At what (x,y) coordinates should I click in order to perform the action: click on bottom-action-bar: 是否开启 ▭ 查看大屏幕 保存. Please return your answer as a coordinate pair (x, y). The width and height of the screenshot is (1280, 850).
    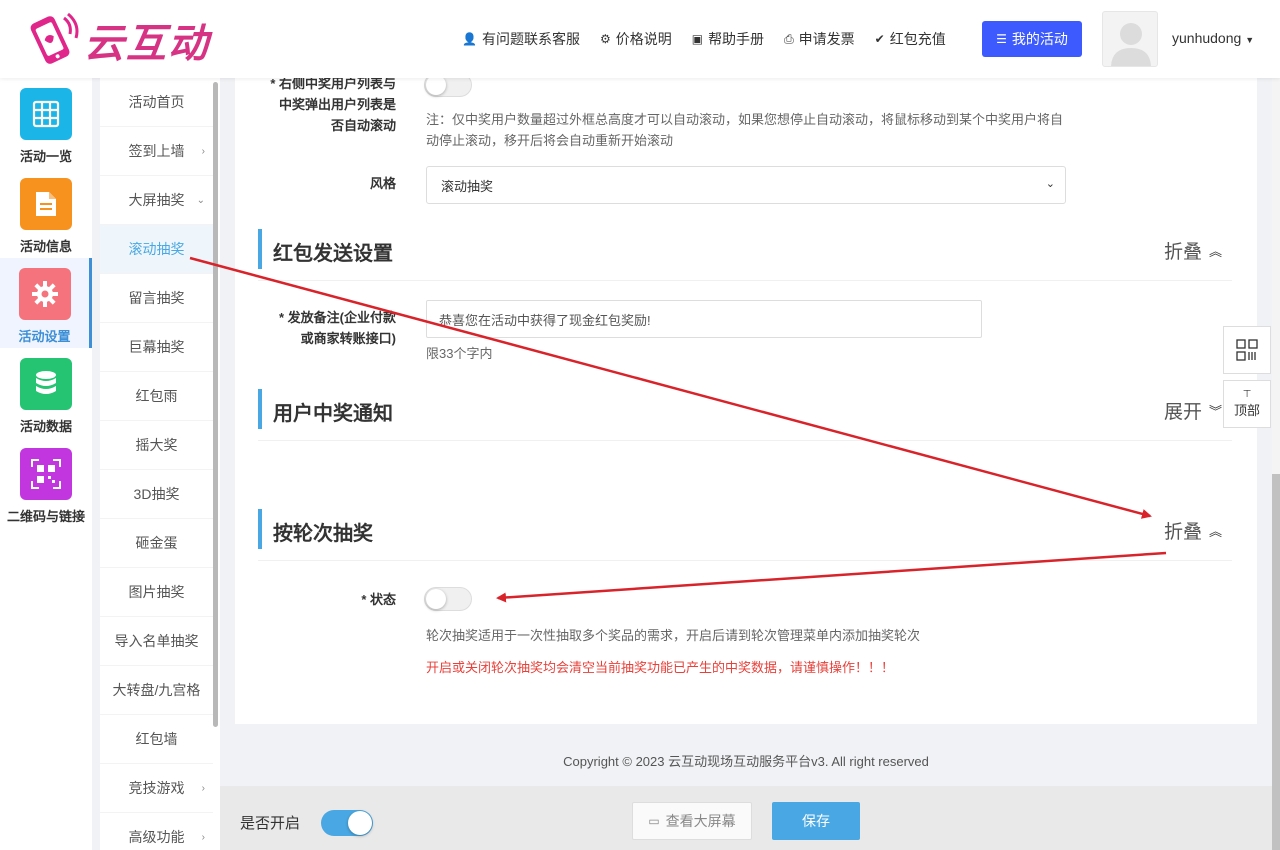
    Looking at the image, I should click on (746, 818).